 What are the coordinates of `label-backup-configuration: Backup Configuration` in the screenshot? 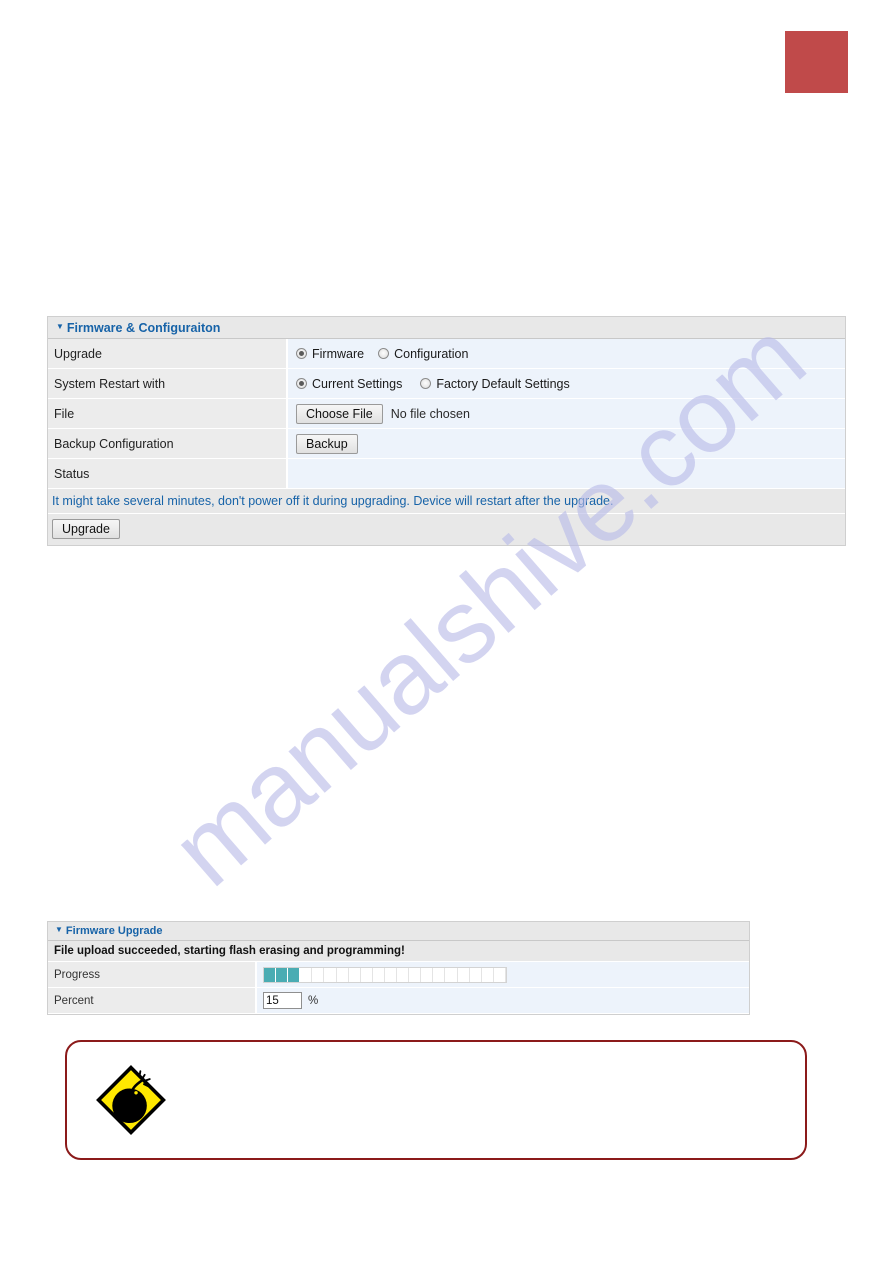 It's located at (168, 443).